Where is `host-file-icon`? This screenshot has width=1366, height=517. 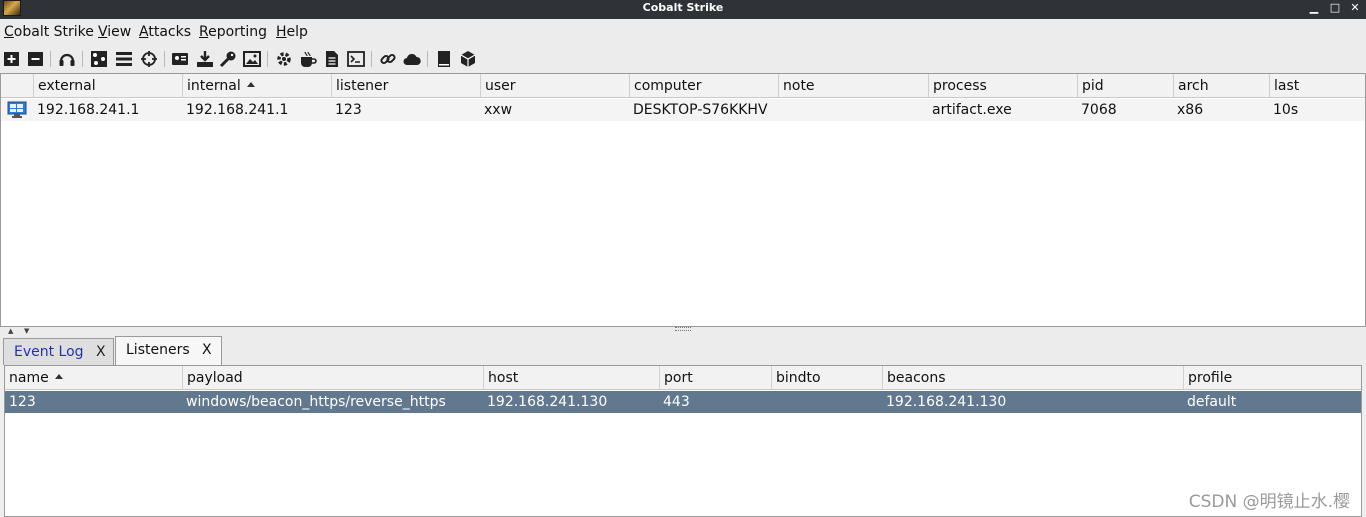 host-file-icon is located at coordinates (332, 59).